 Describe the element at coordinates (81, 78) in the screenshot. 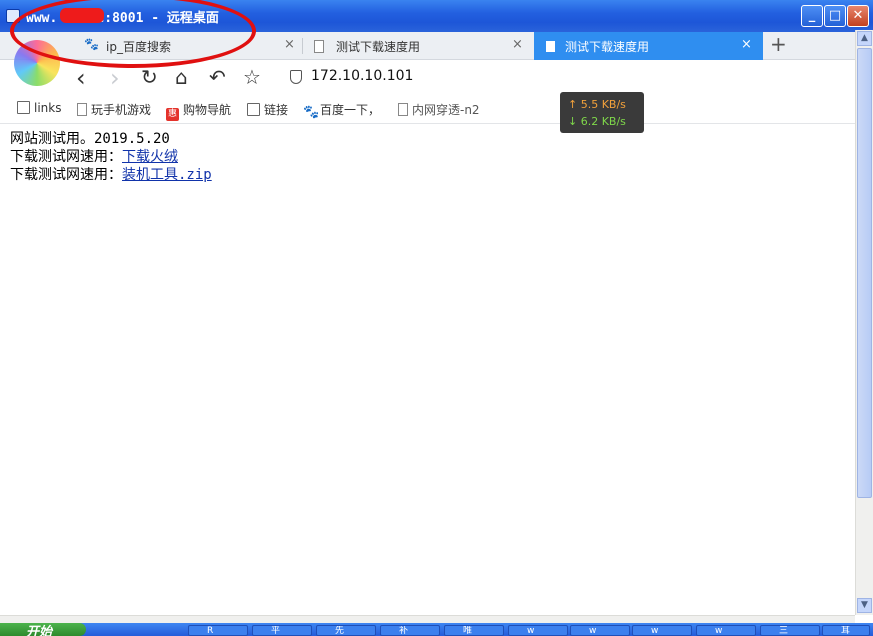

I see `back-button: ‹` at that location.